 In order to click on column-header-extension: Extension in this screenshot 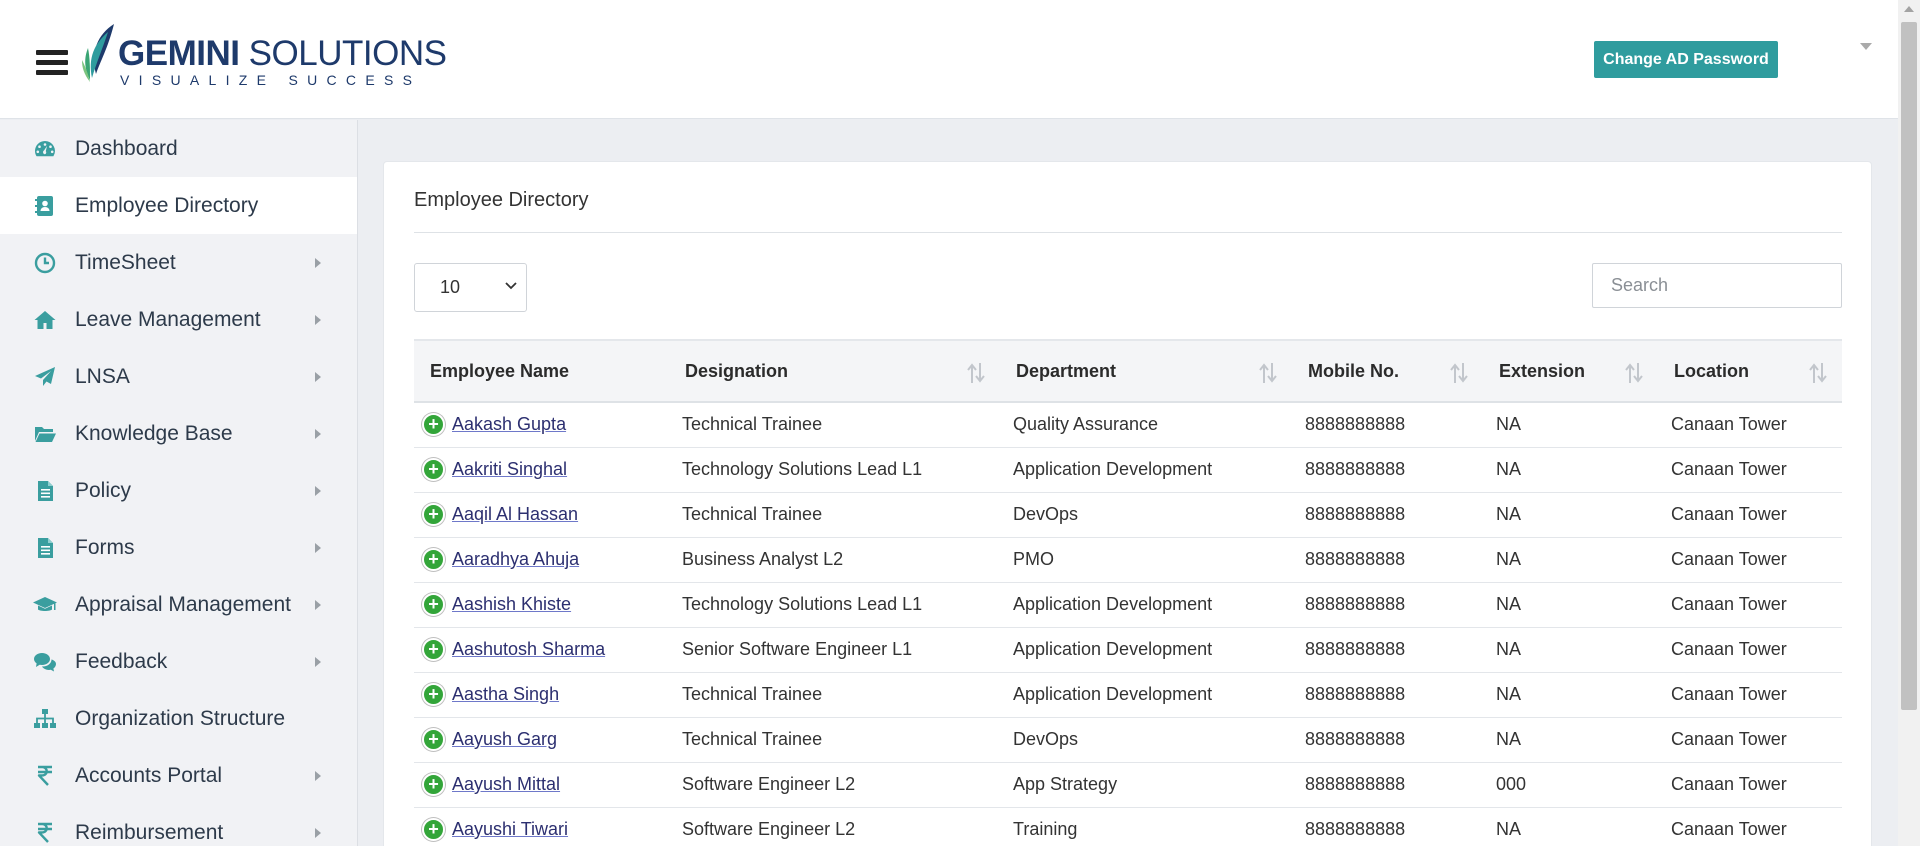, I will do `click(1570, 371)`.